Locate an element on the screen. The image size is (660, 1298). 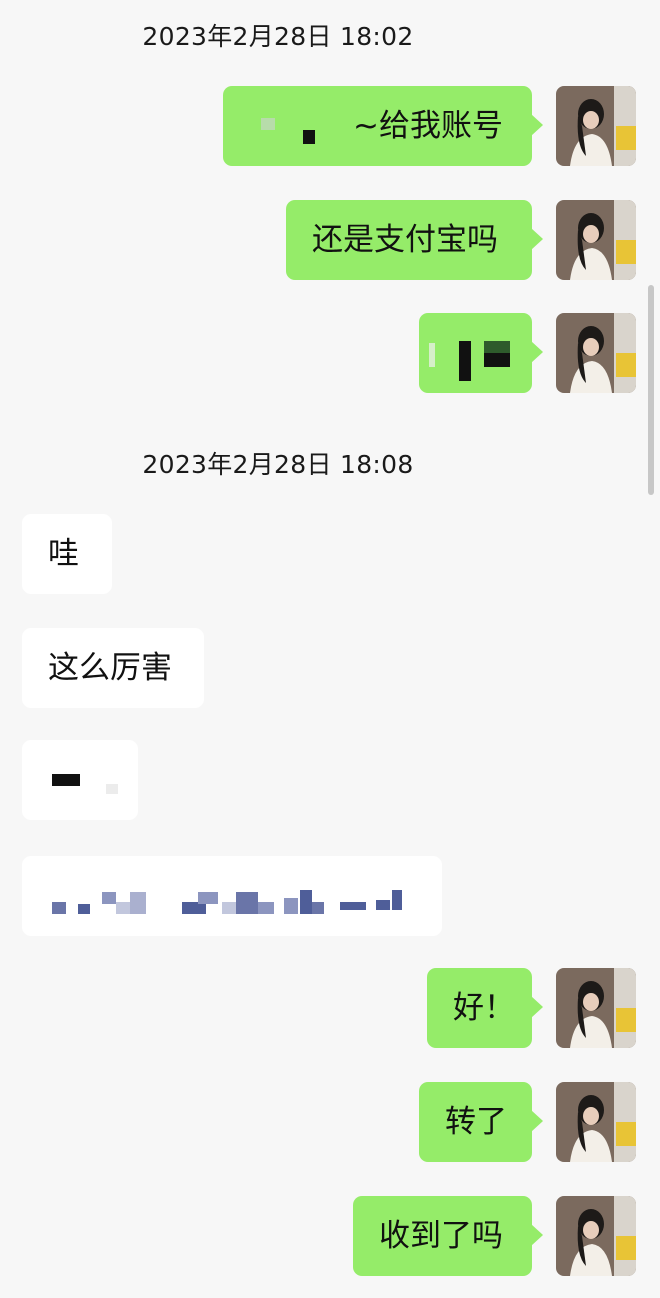
message-bubble-self: 转了 is located at coordinates (481, 1122).